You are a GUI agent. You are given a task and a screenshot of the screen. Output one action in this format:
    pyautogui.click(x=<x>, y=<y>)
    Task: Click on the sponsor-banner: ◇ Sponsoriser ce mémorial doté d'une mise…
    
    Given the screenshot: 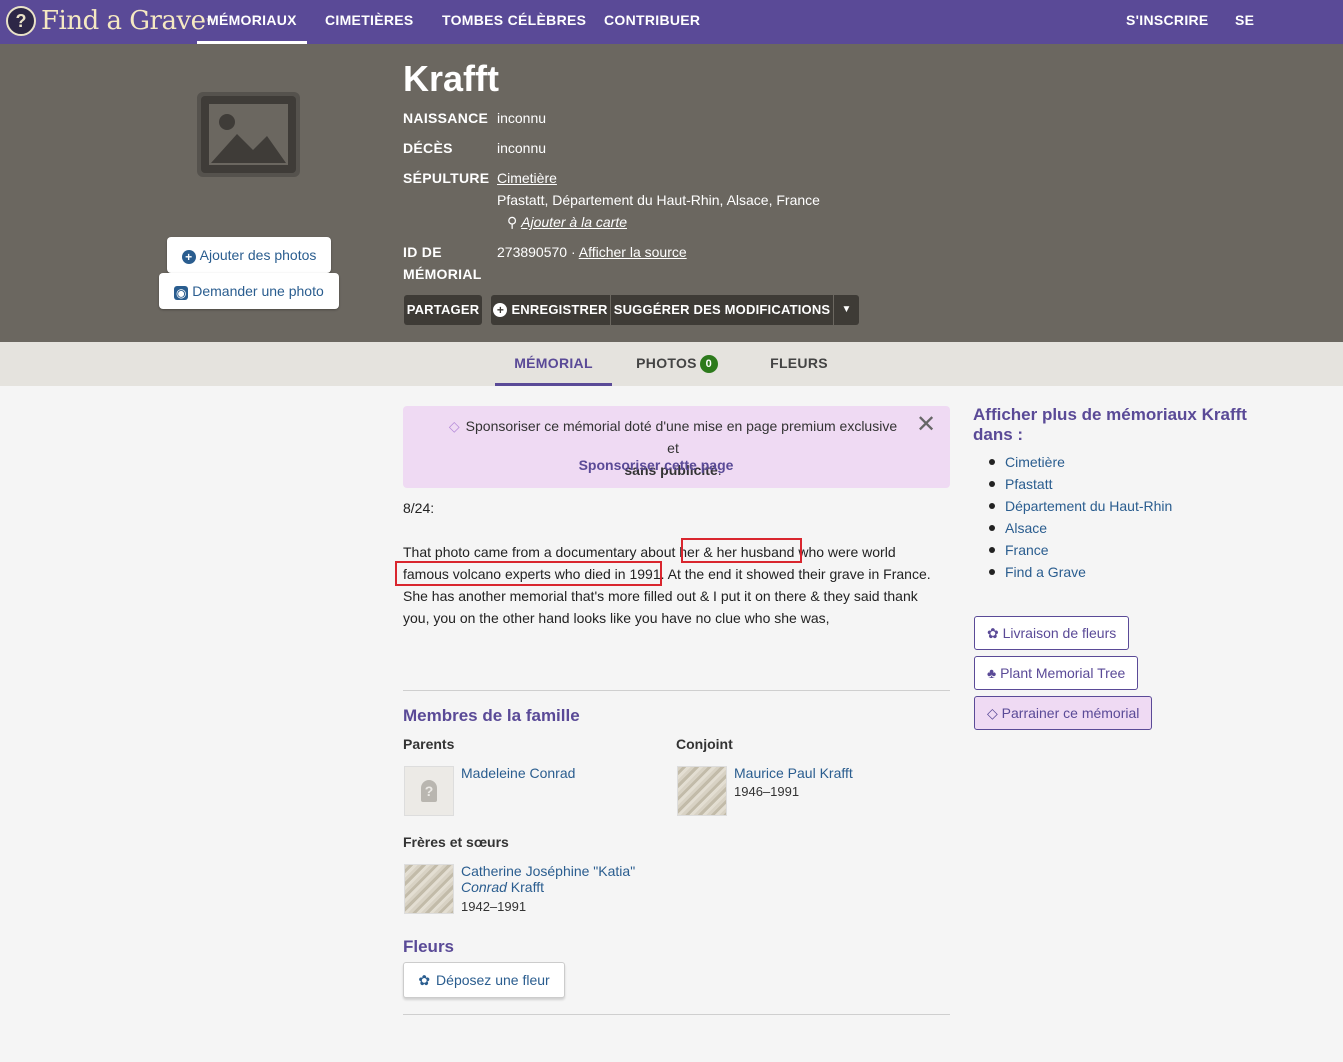 What is the action you would take?
    pyautogui.click(x=676, y=447)
    